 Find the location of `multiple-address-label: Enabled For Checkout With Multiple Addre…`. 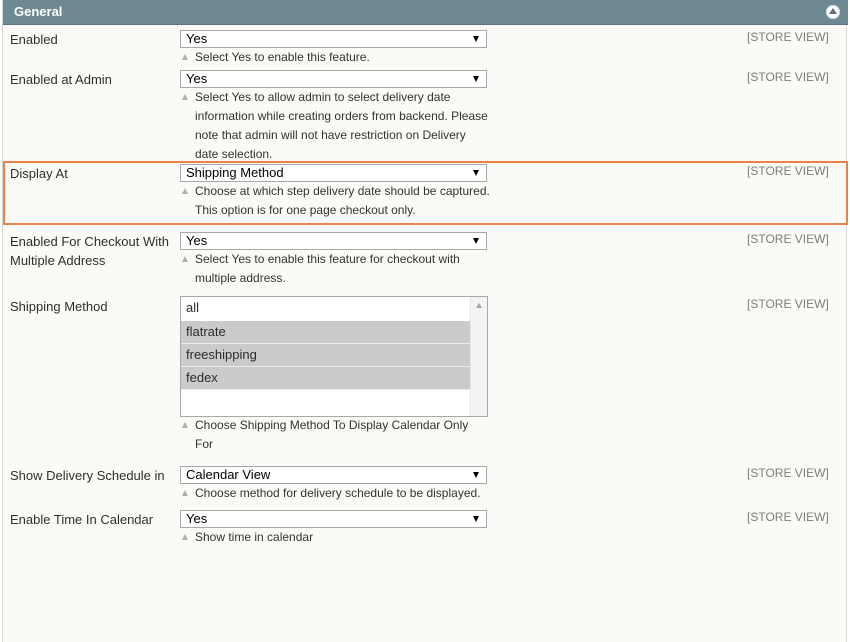

multiple-address-label: Enabled For Checkout With Multiple Addre… is located at coordinates (89, 251).